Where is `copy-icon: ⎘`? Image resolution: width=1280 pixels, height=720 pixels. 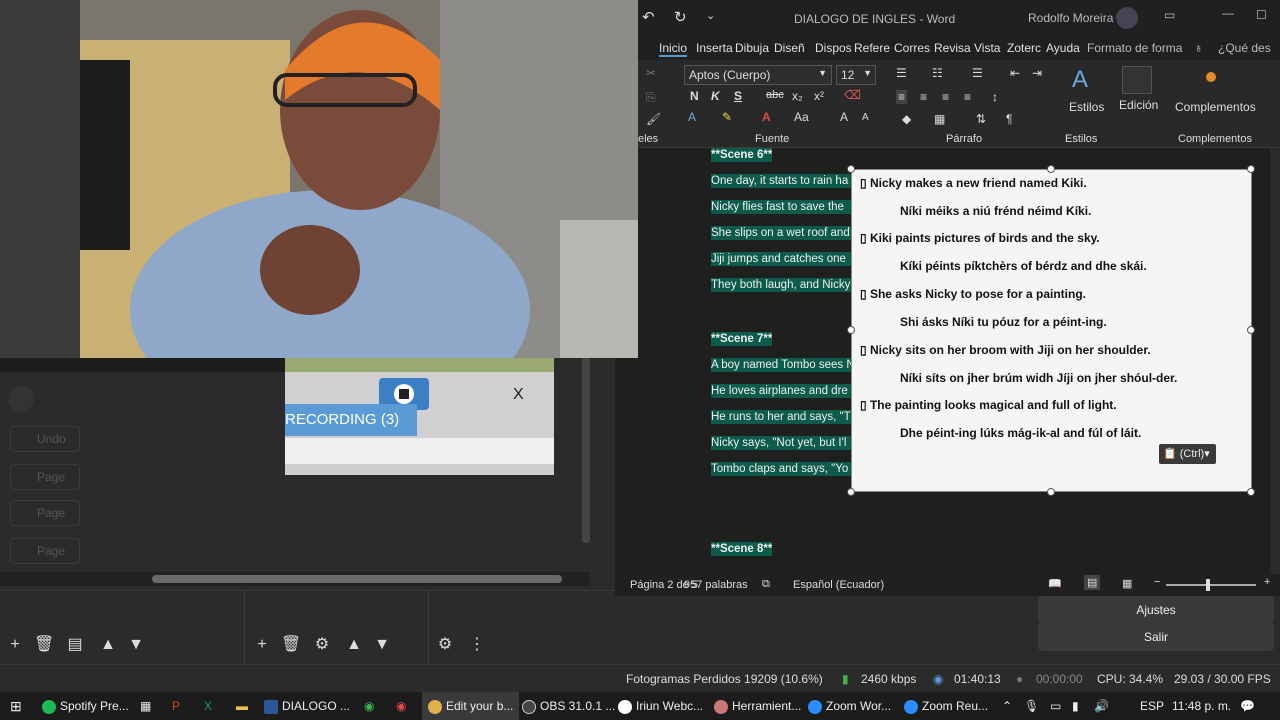
copy-icon: ⎘ is located at coordinates (651, 97).